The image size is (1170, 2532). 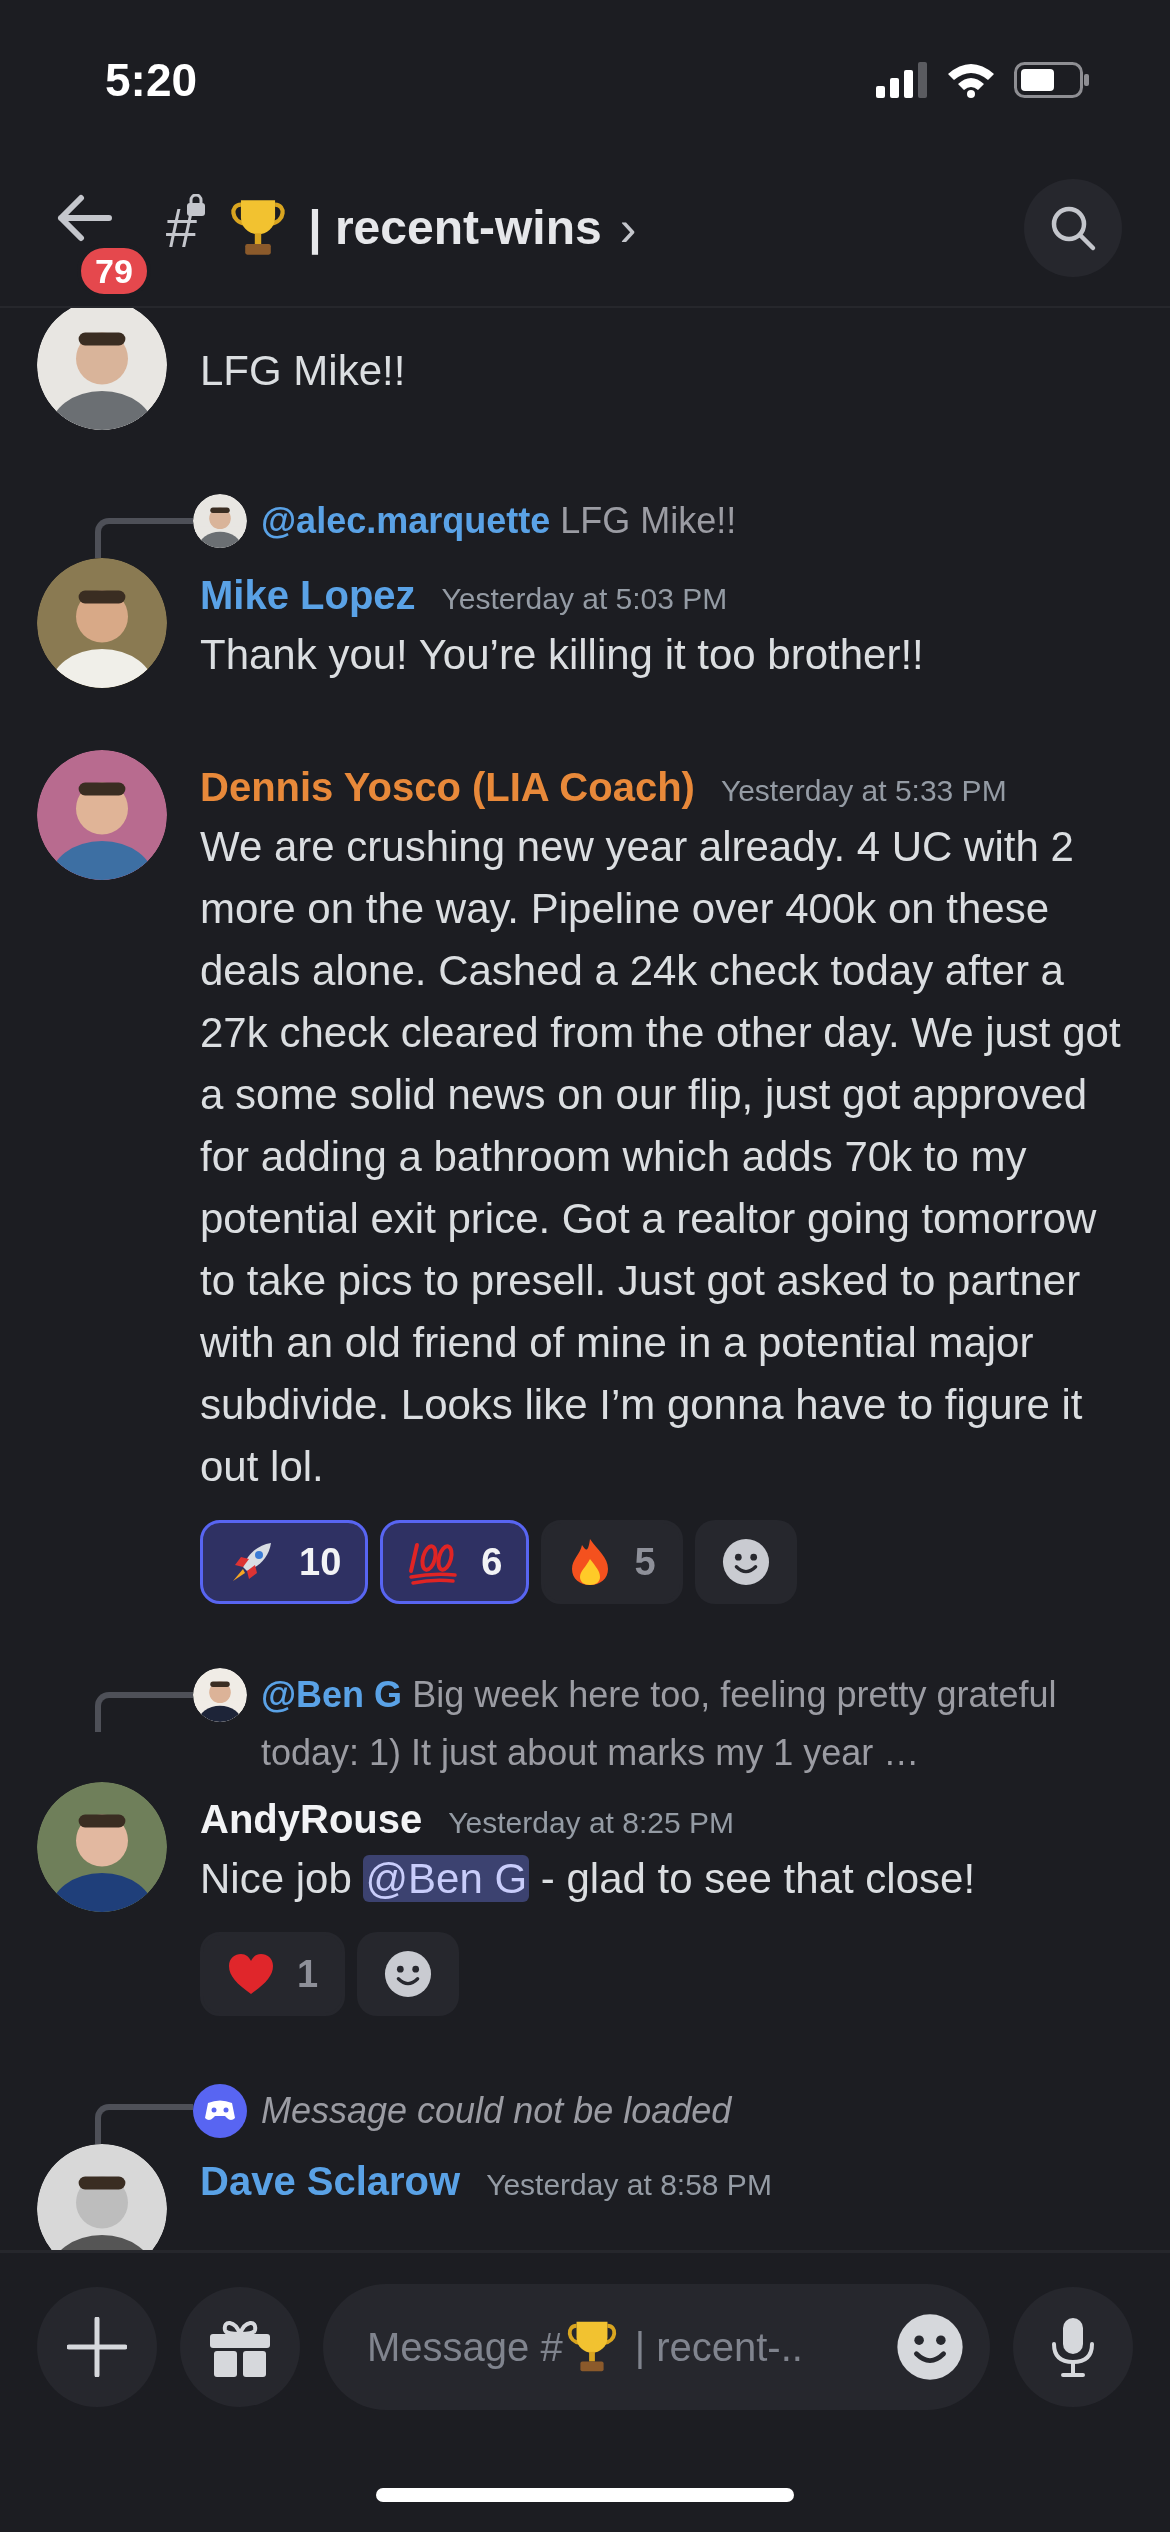 I want to click on search-icon, so click(x=1073, y=228).